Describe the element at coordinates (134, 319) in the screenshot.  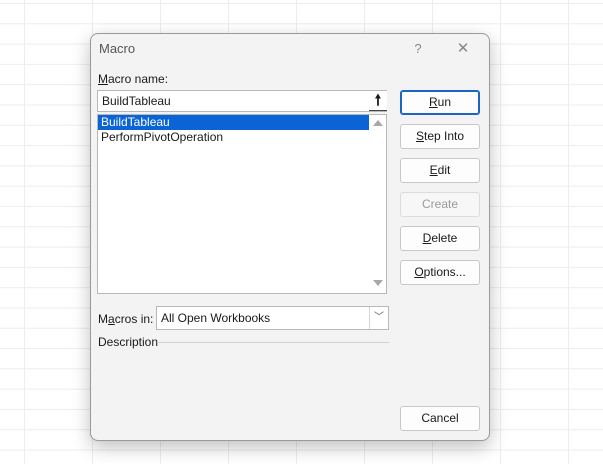
I see `macros-in-label-rest: cros in:` at that location.